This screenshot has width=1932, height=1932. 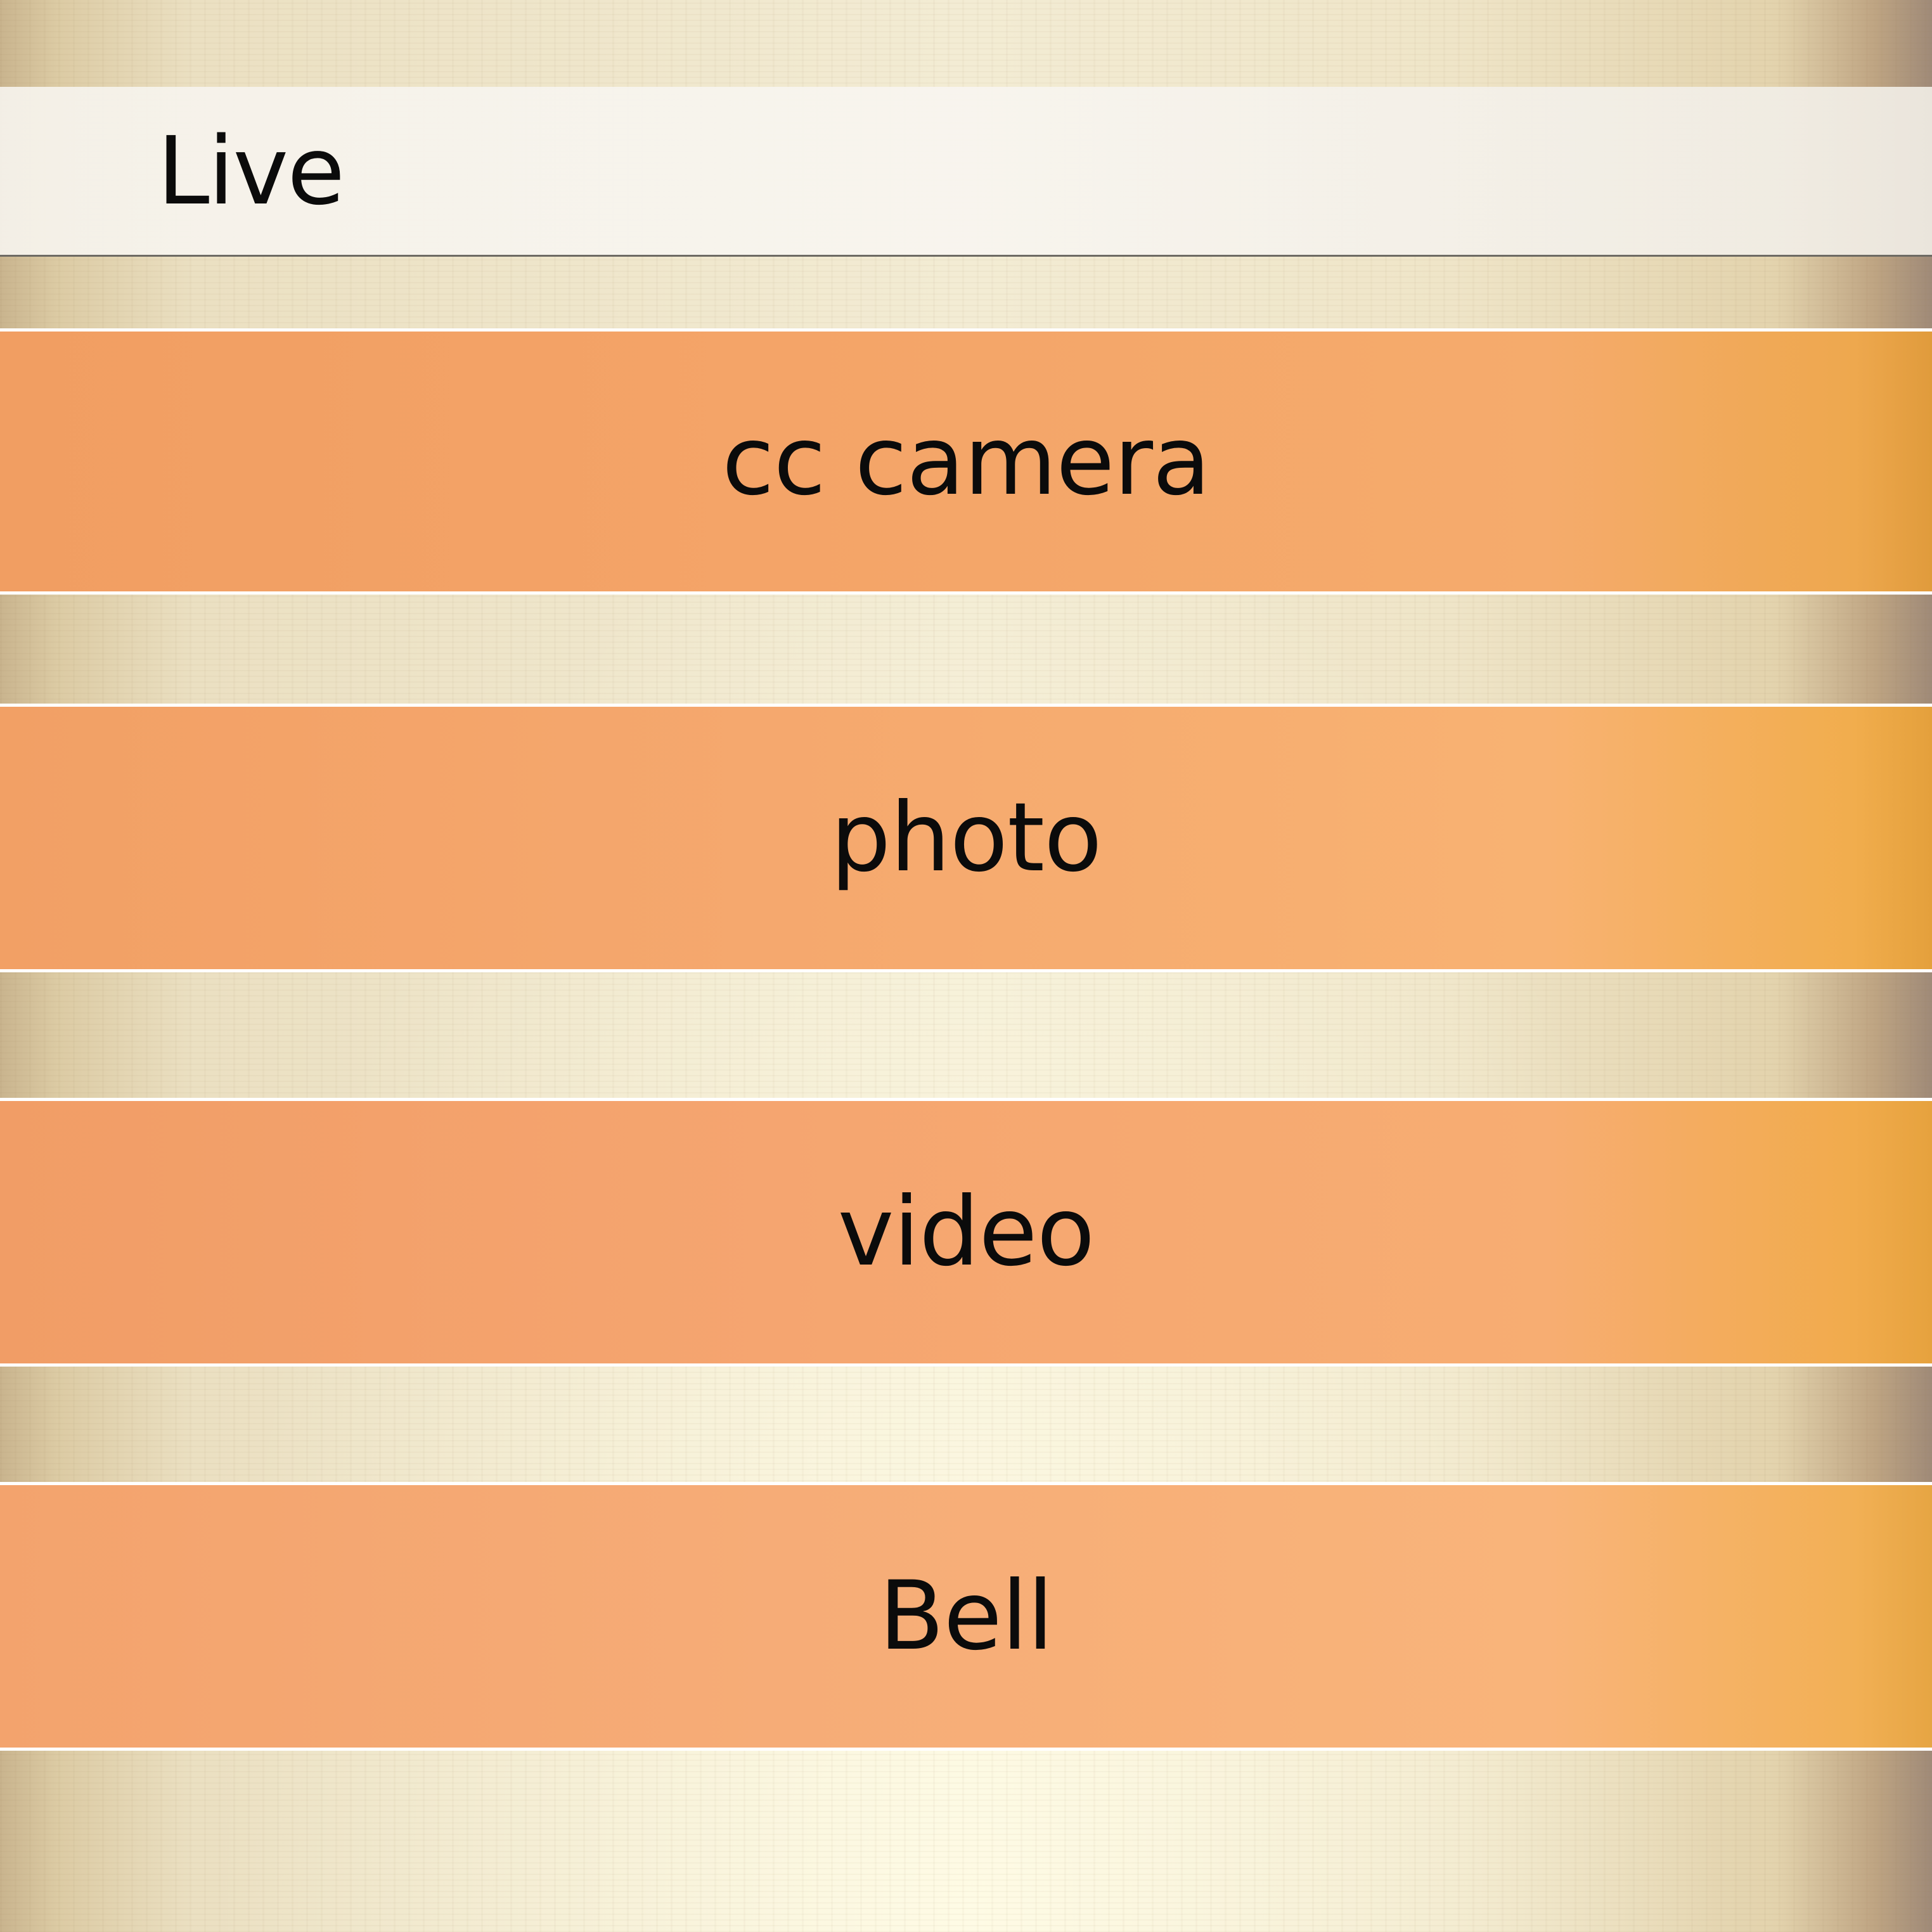 I want to click on page-title: Live, so click(x=251, y=171).